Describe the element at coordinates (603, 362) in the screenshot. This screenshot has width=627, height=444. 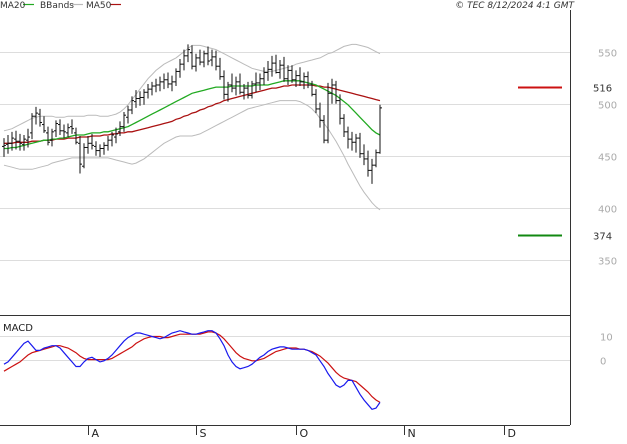
I see `macd-y-tick-label: 0` at that location.